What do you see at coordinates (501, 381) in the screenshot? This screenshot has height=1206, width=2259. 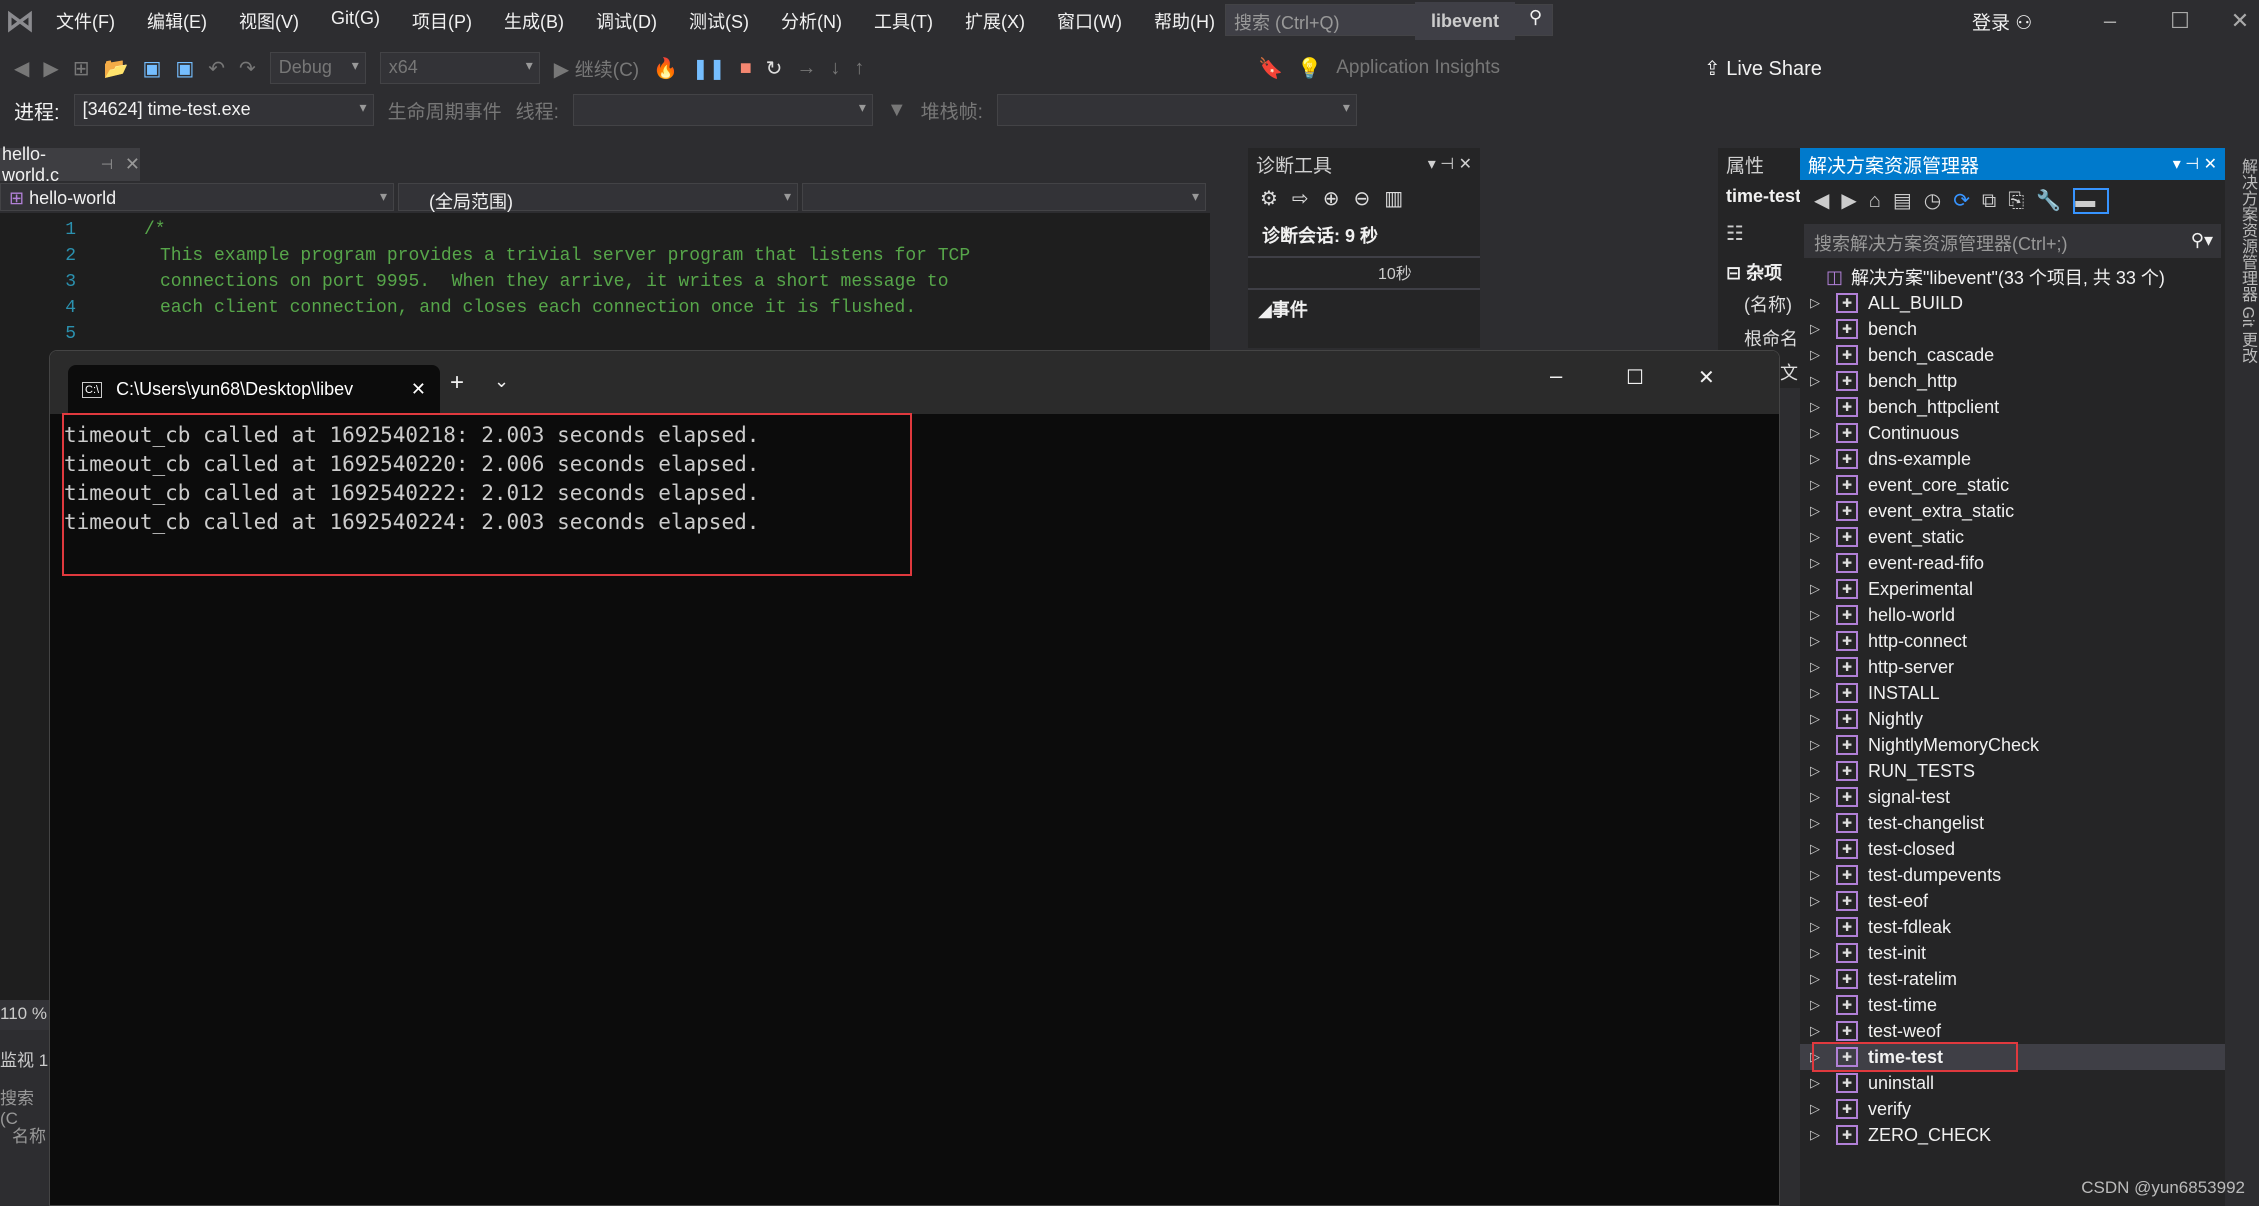 I see `dropdown-button: ⌄` at bounding box center [501, 381].